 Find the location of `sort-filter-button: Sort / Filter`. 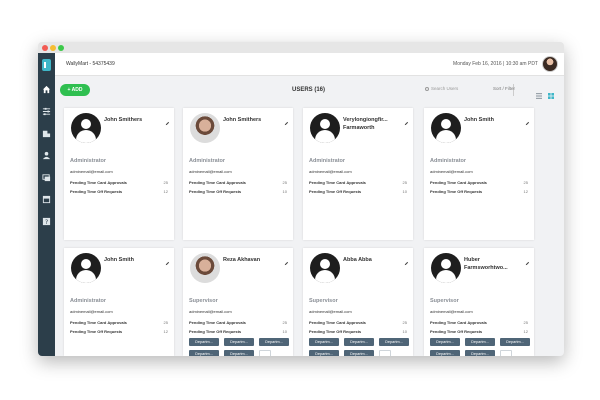

sort-filter-button: Sort / Filter is located at coordinates (504, 88).